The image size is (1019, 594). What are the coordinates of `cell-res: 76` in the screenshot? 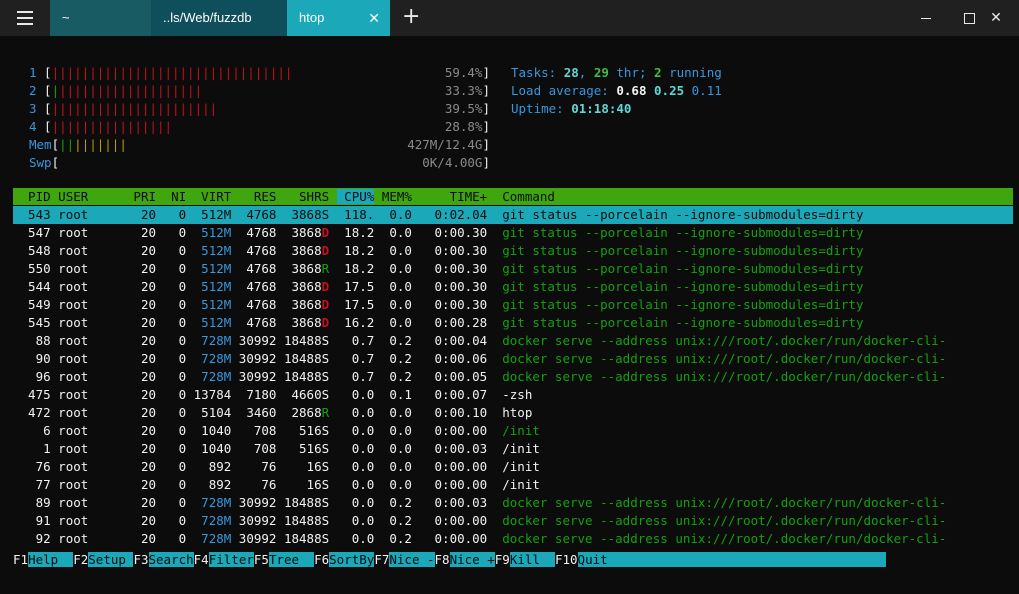 It's located at (254, 466).